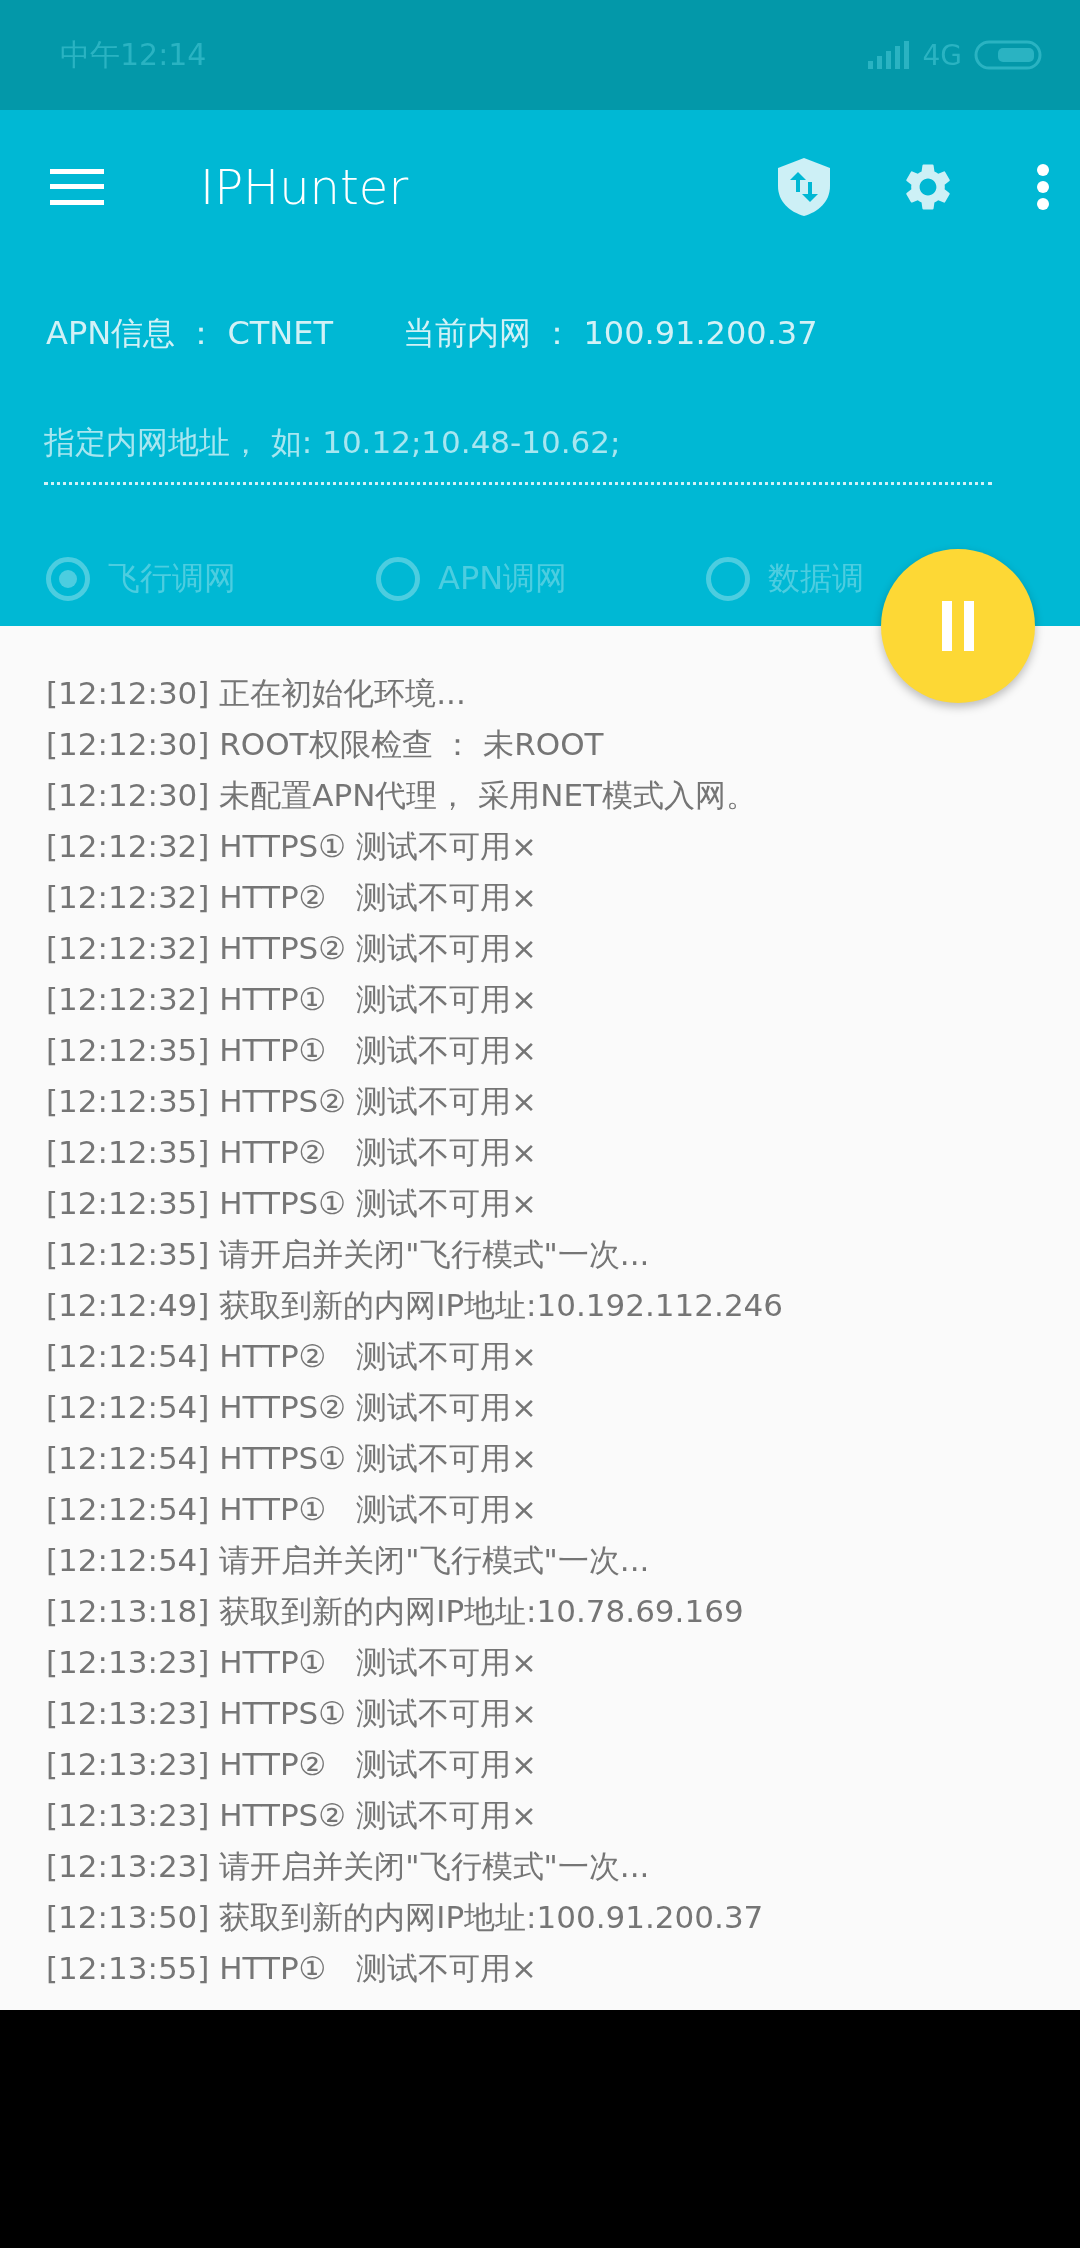  I want to click on log-line: [12:13:55] HTTP① 测试不可用×, so click(292, 1968).